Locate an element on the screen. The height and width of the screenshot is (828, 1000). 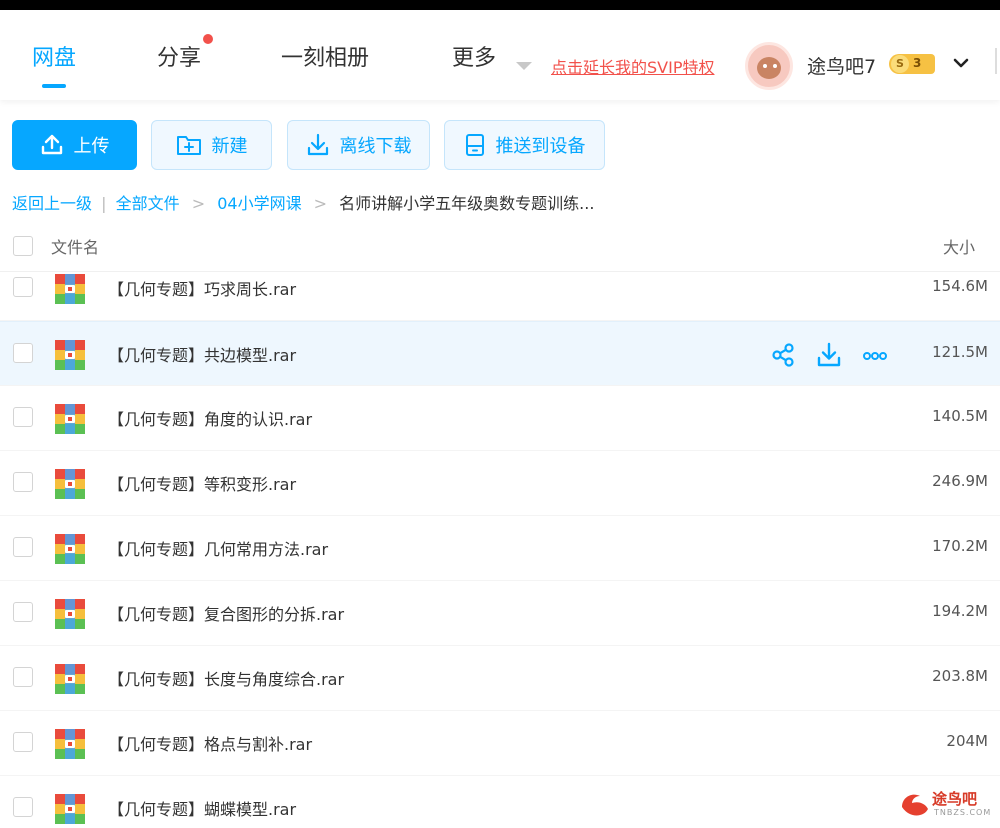
file-row: 【几何专题】格点与割补.rar 204M is located at coordinates (500, 743).